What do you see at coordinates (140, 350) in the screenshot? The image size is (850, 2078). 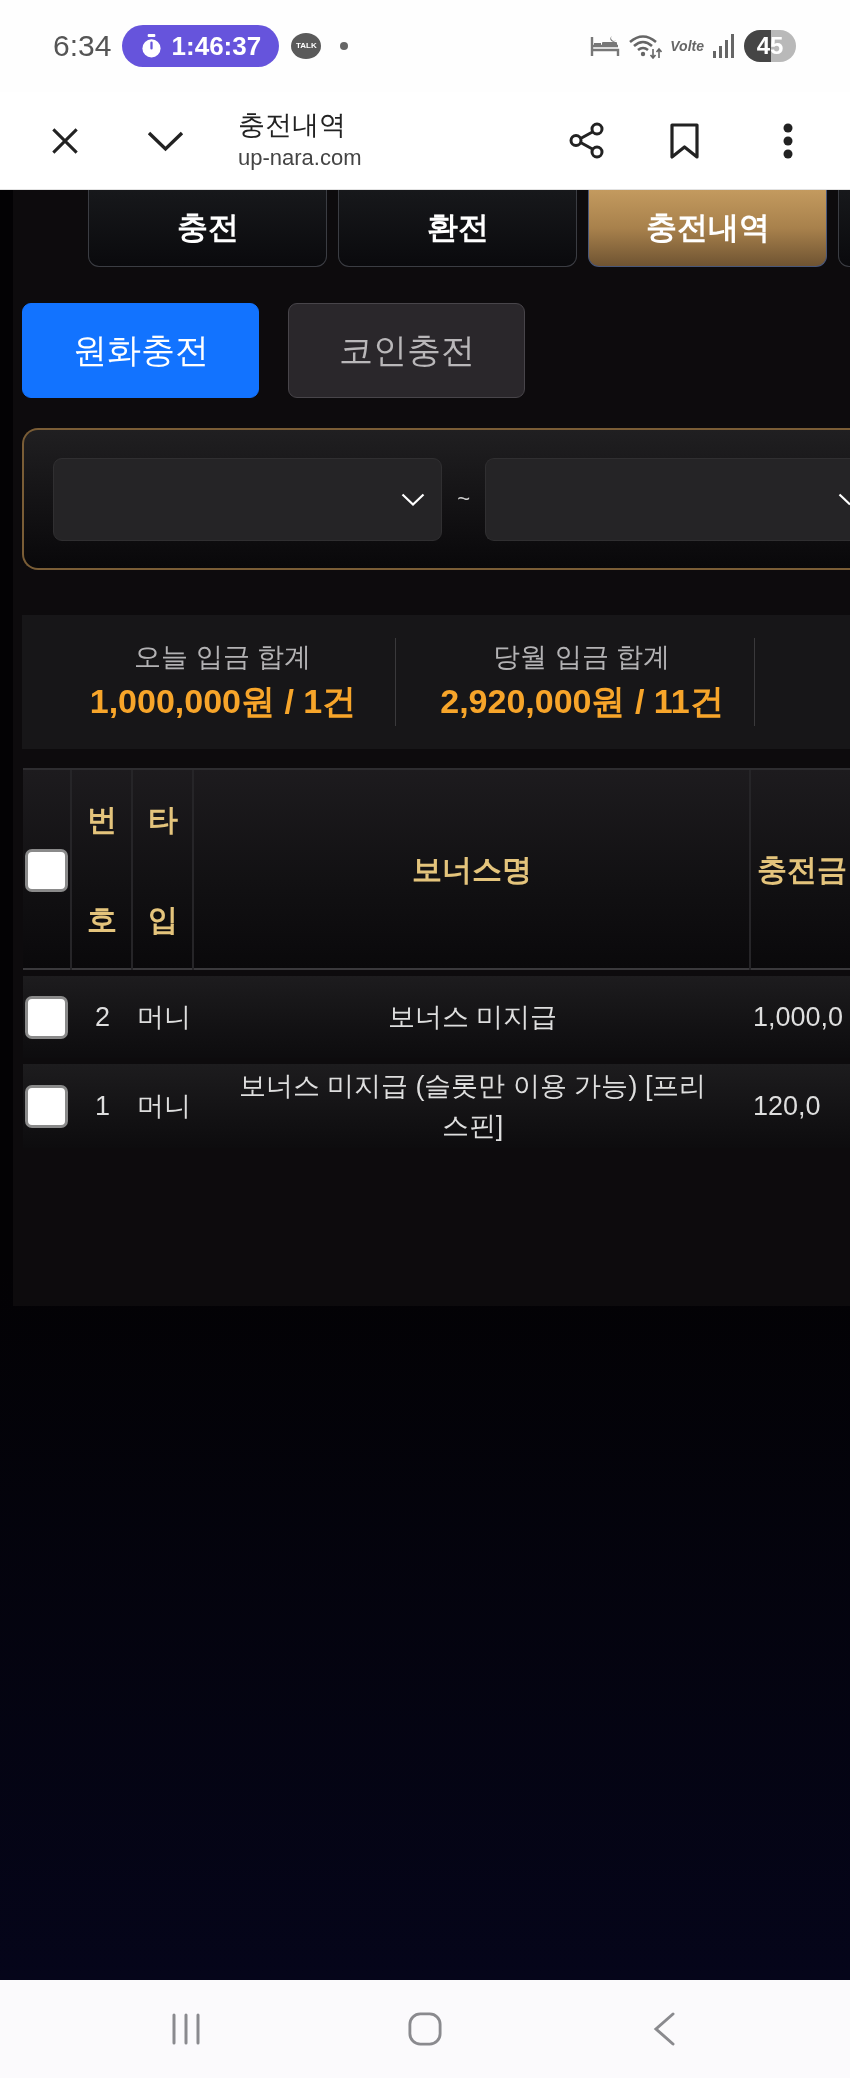 I see `currency-tab: 원화충전` at bounding box center [140, 350].